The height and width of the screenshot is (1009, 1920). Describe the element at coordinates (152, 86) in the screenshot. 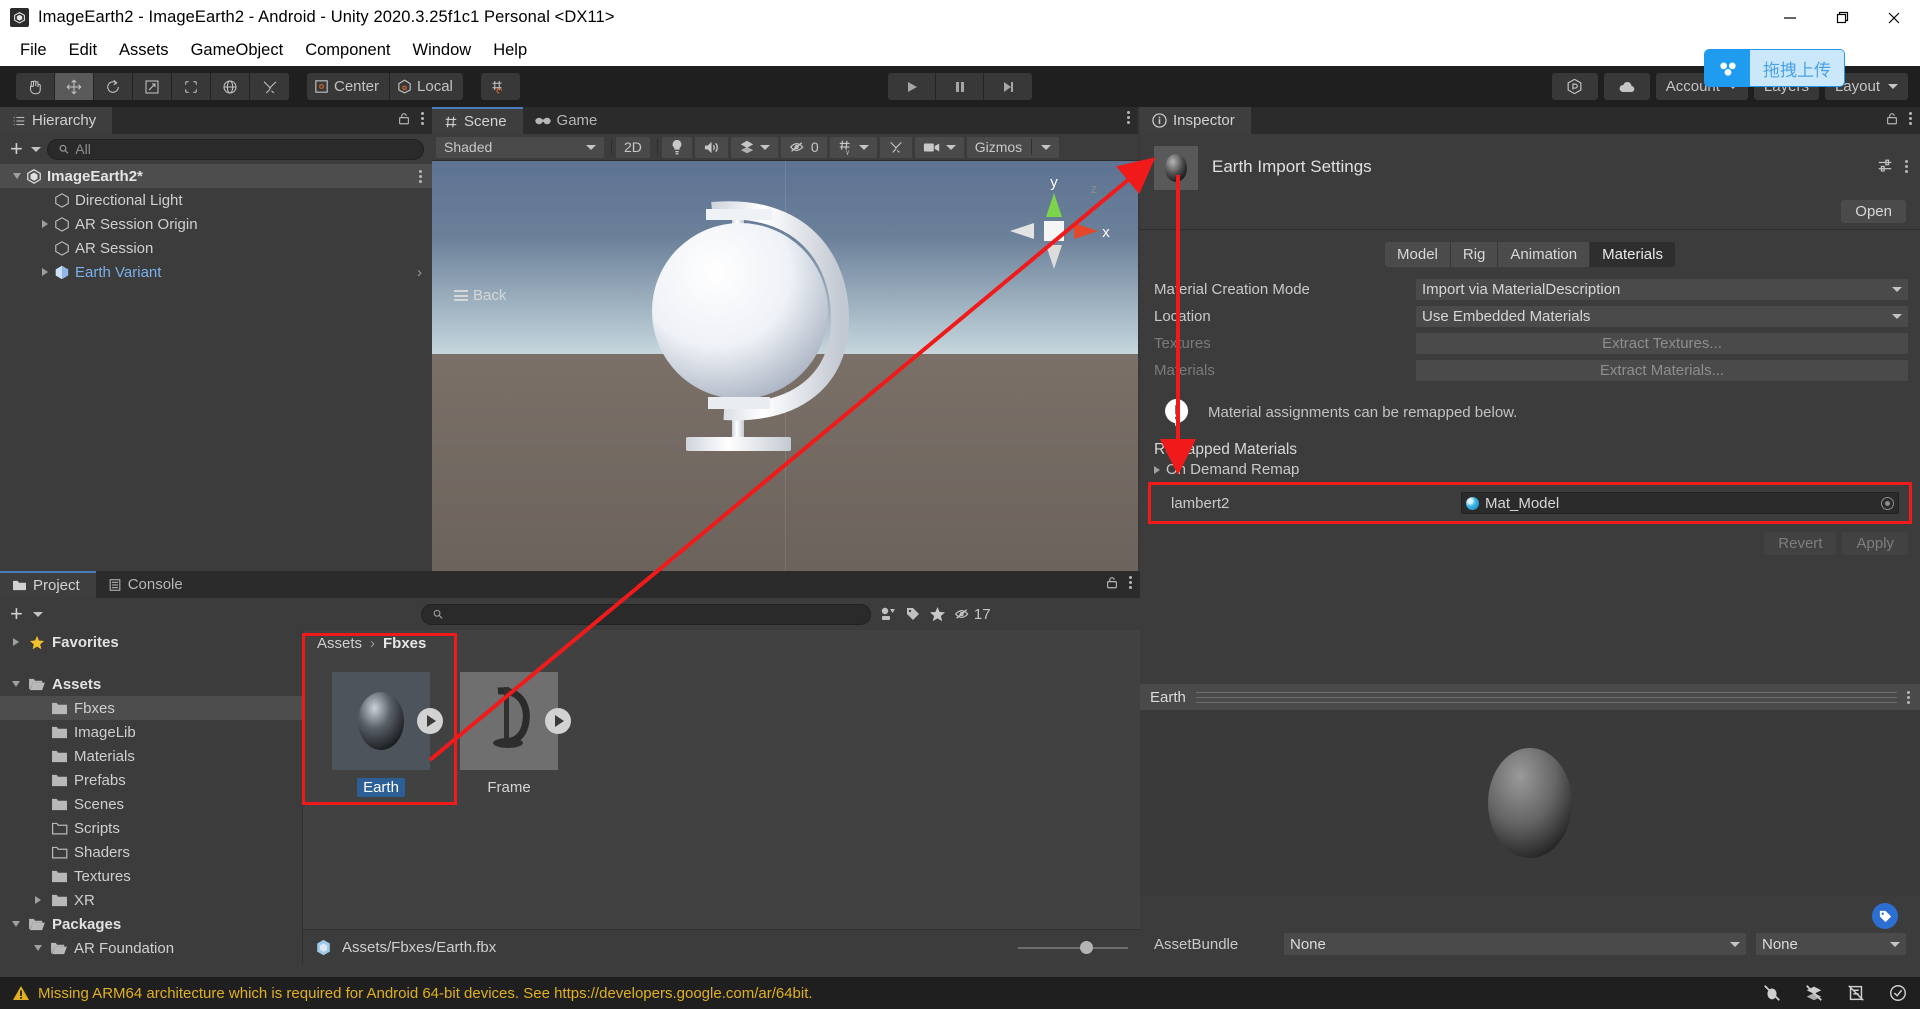

I see `scale-tool-button` at that location.